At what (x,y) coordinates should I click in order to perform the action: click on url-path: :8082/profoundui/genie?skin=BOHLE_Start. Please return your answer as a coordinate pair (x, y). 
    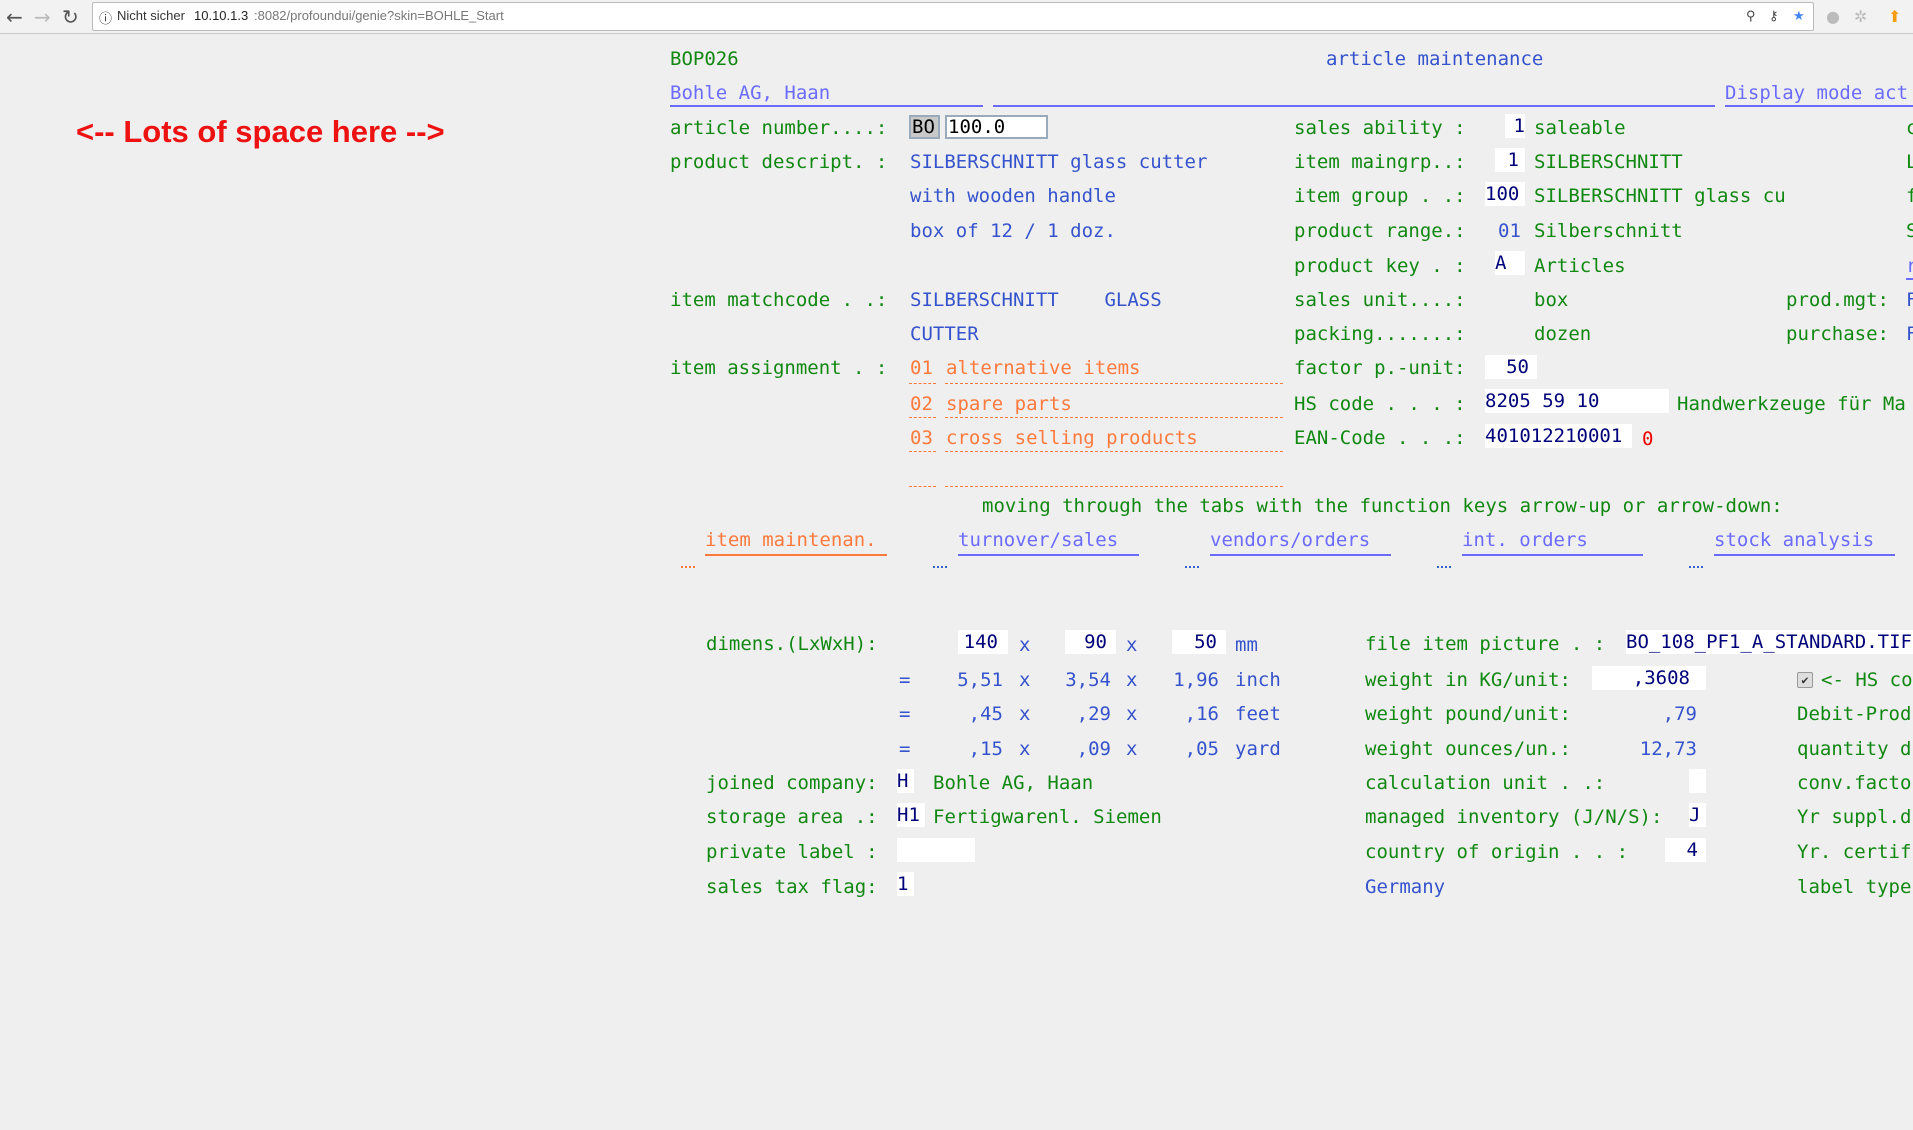
    Looking at the image, I should click on (379, 15).